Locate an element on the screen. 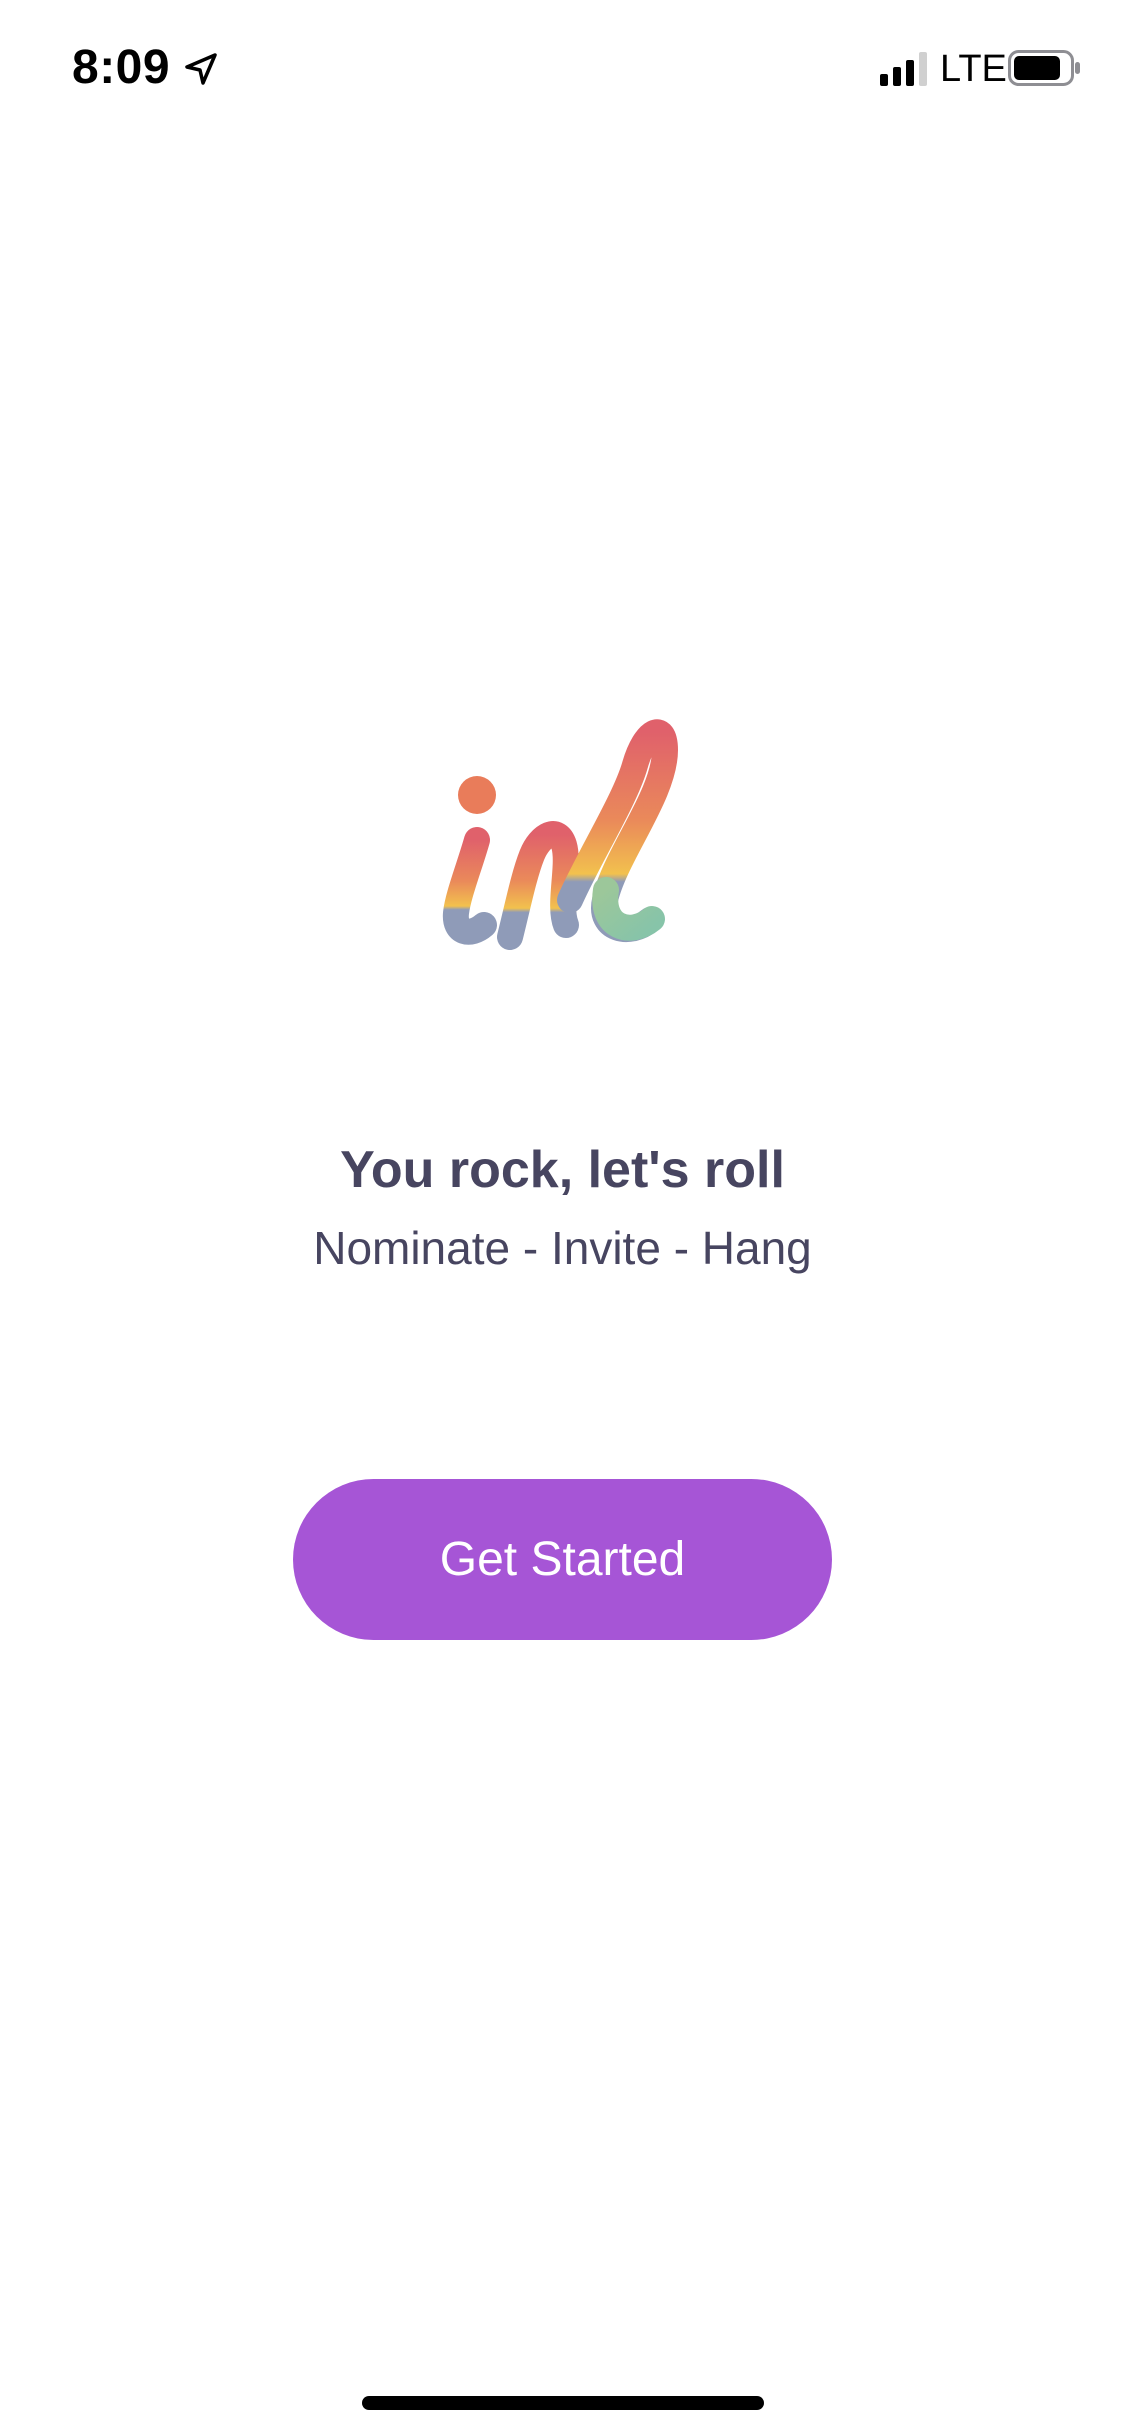 Image resolution: width=1125 pixels, height=2436 pixels. status-time: 8:09 is located at coordinates (121, 67).